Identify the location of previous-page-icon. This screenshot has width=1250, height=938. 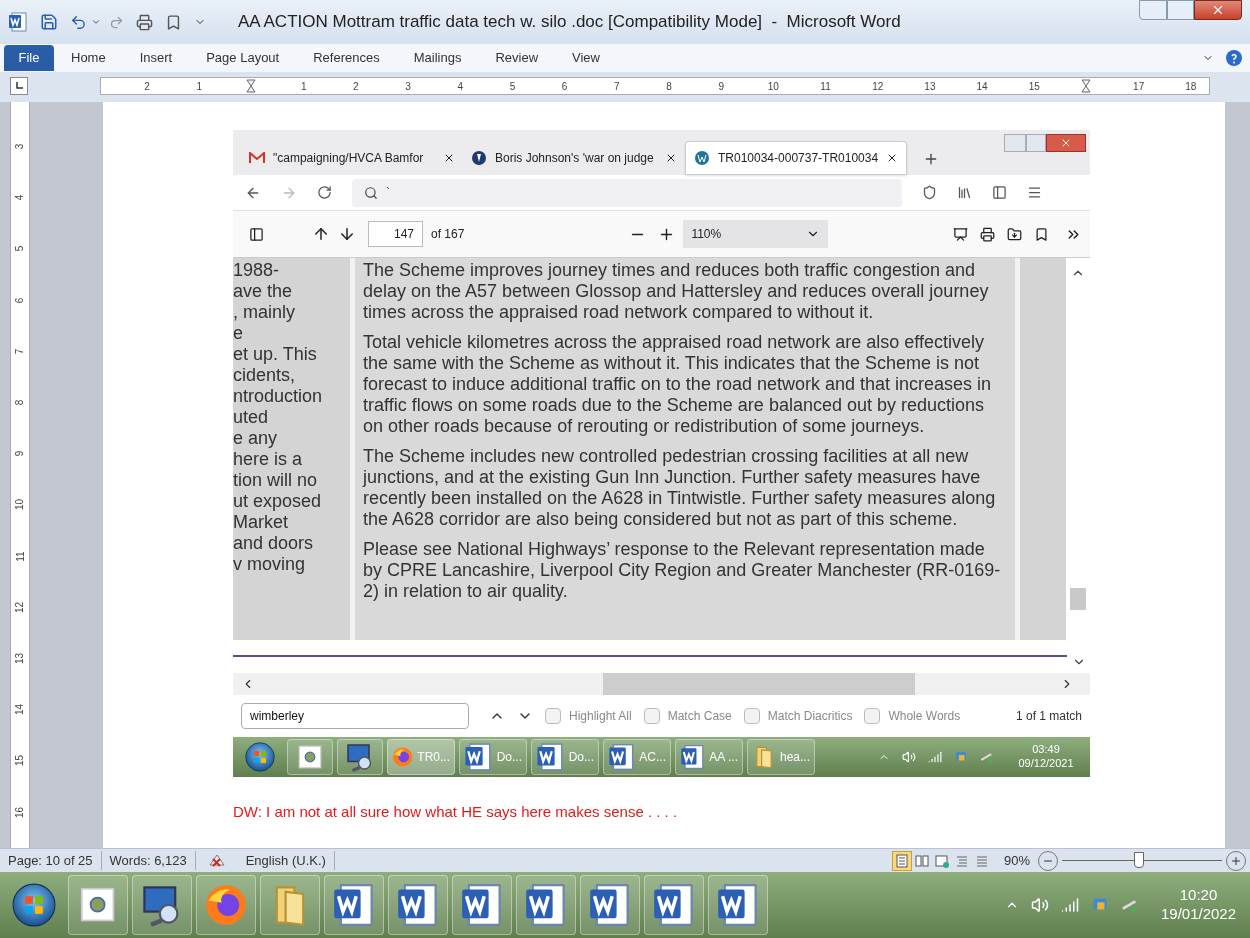
(321, 234).